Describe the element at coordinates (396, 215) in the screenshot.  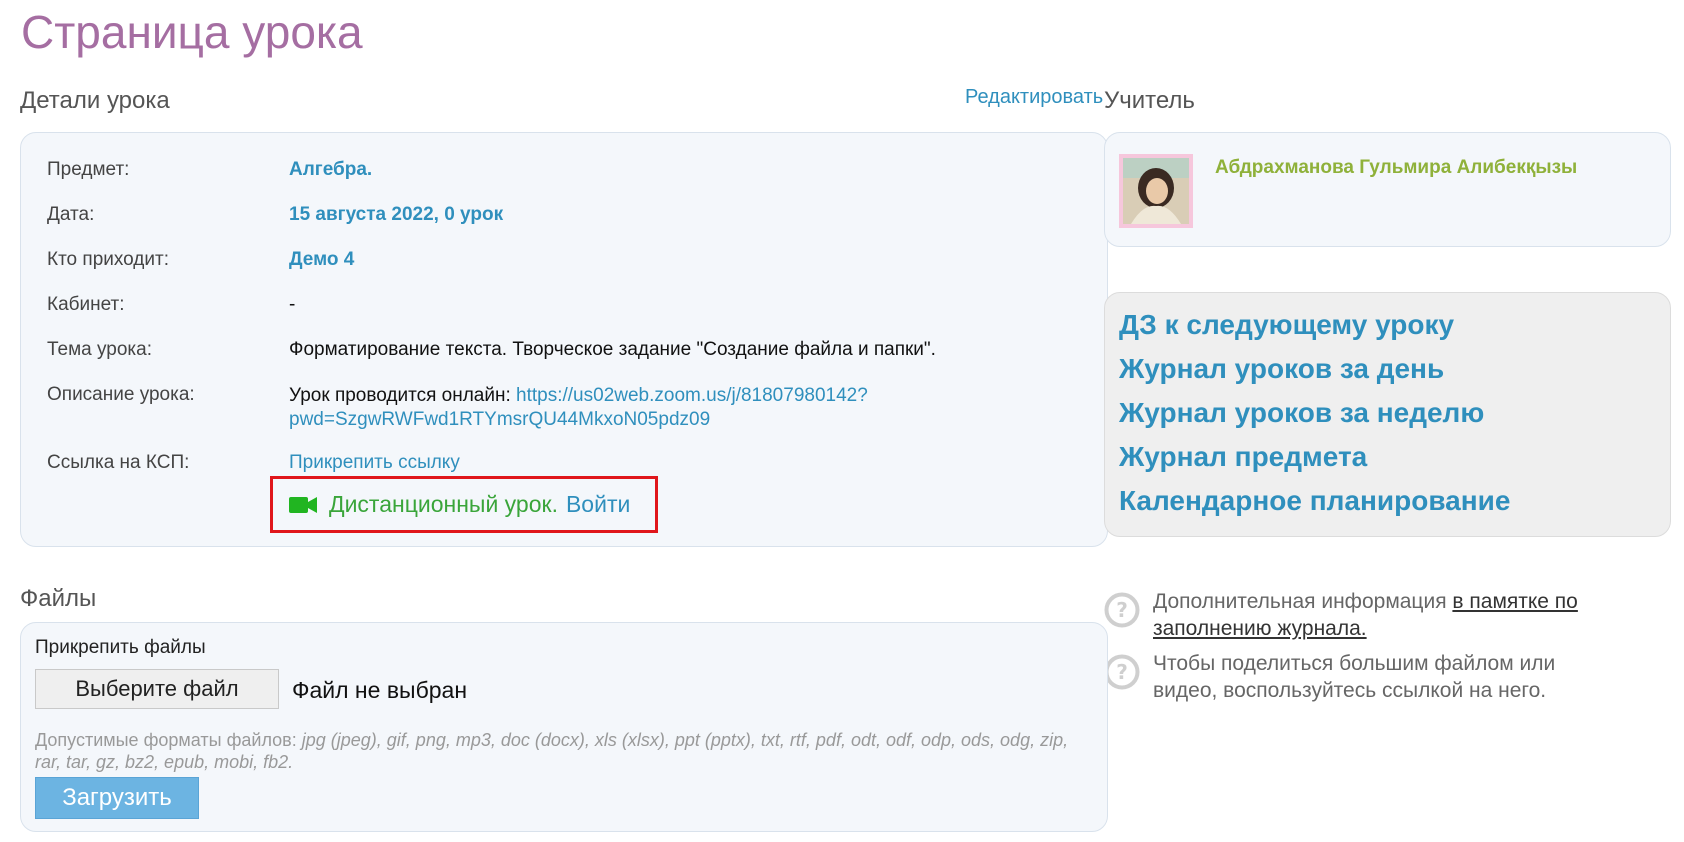
I see `date-value: 15 августа 2022, 0 урок` at that location.